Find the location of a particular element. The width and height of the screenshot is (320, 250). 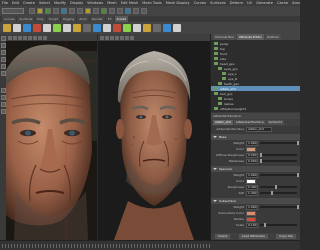

snapshot-icon is located at coordinates (112, 37).